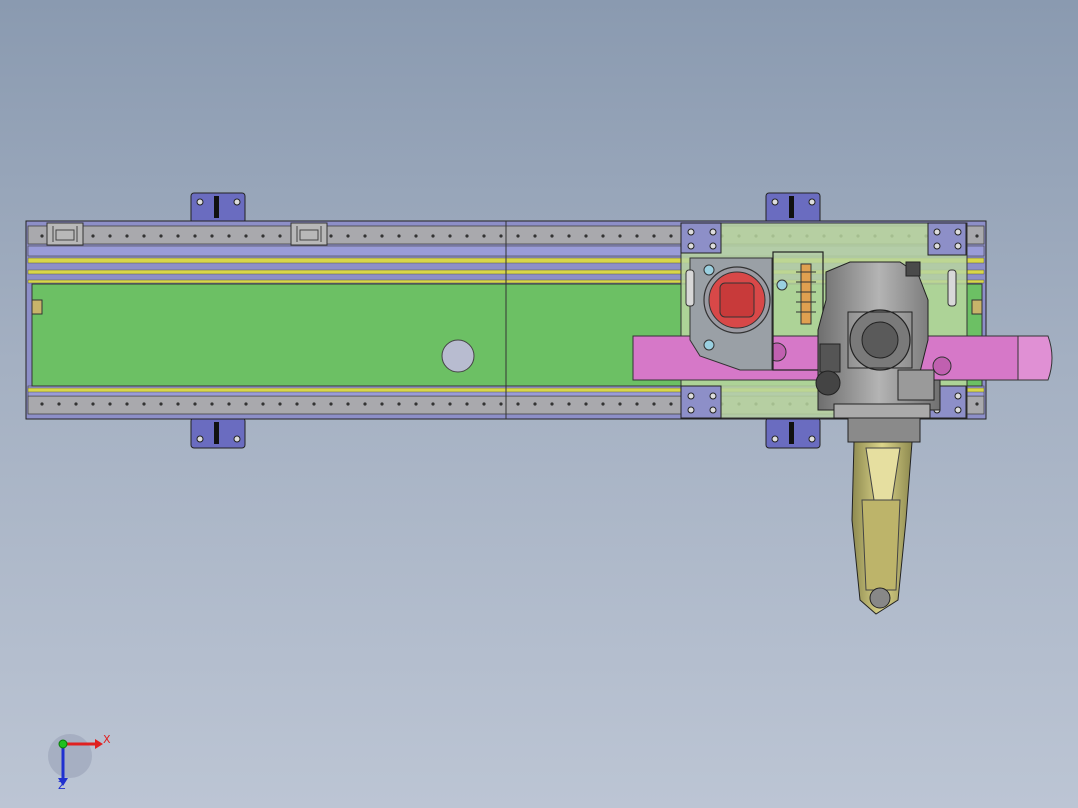 This screenshot has height=808, width=1078. I want to click on axis-z-label: Z, so click(62, 785).